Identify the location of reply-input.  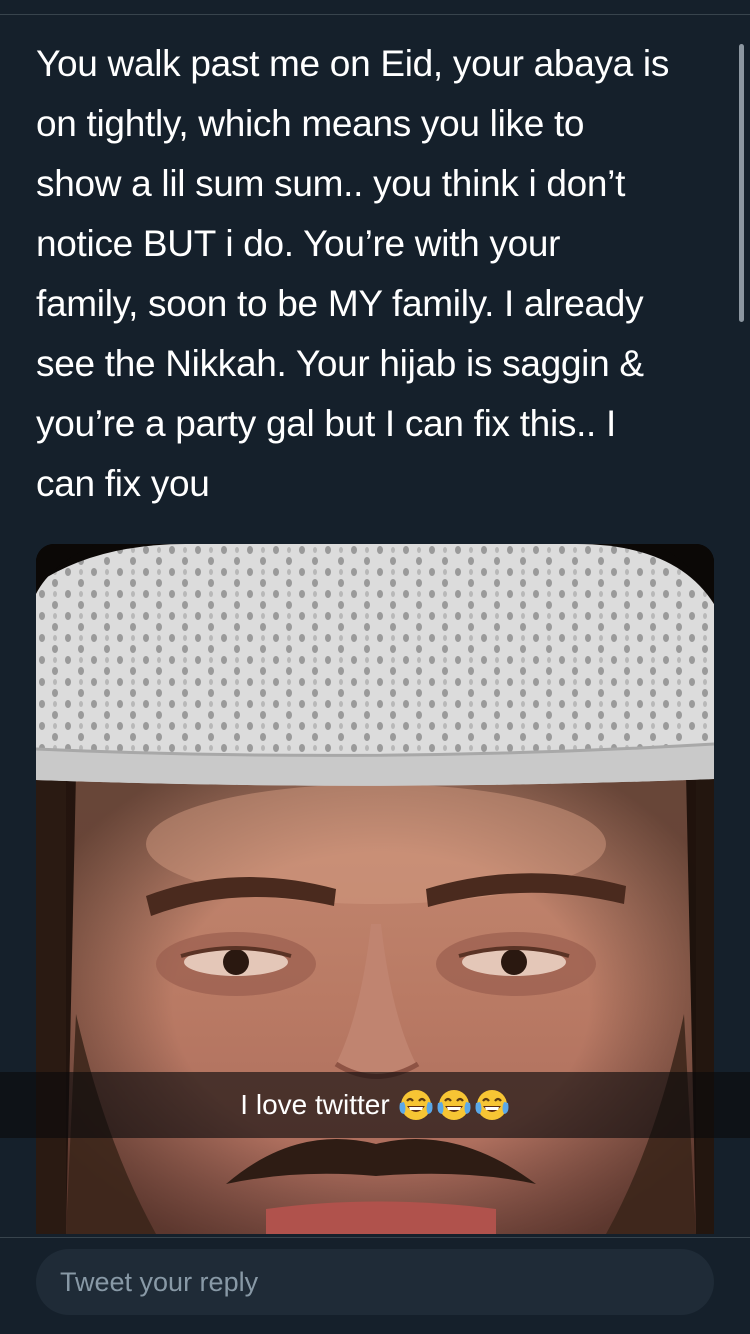
(375, 1282).